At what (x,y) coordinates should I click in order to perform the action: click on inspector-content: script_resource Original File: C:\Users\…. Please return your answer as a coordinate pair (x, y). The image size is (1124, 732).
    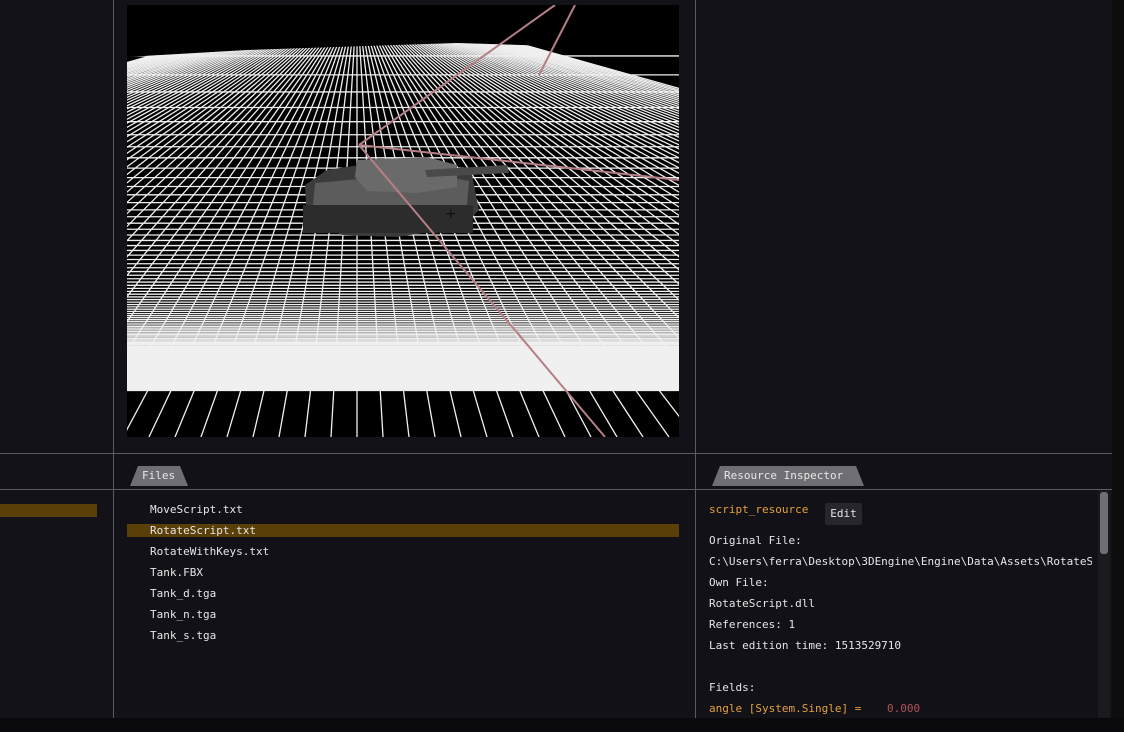
    Looking at the image, I should click on (894, 605).